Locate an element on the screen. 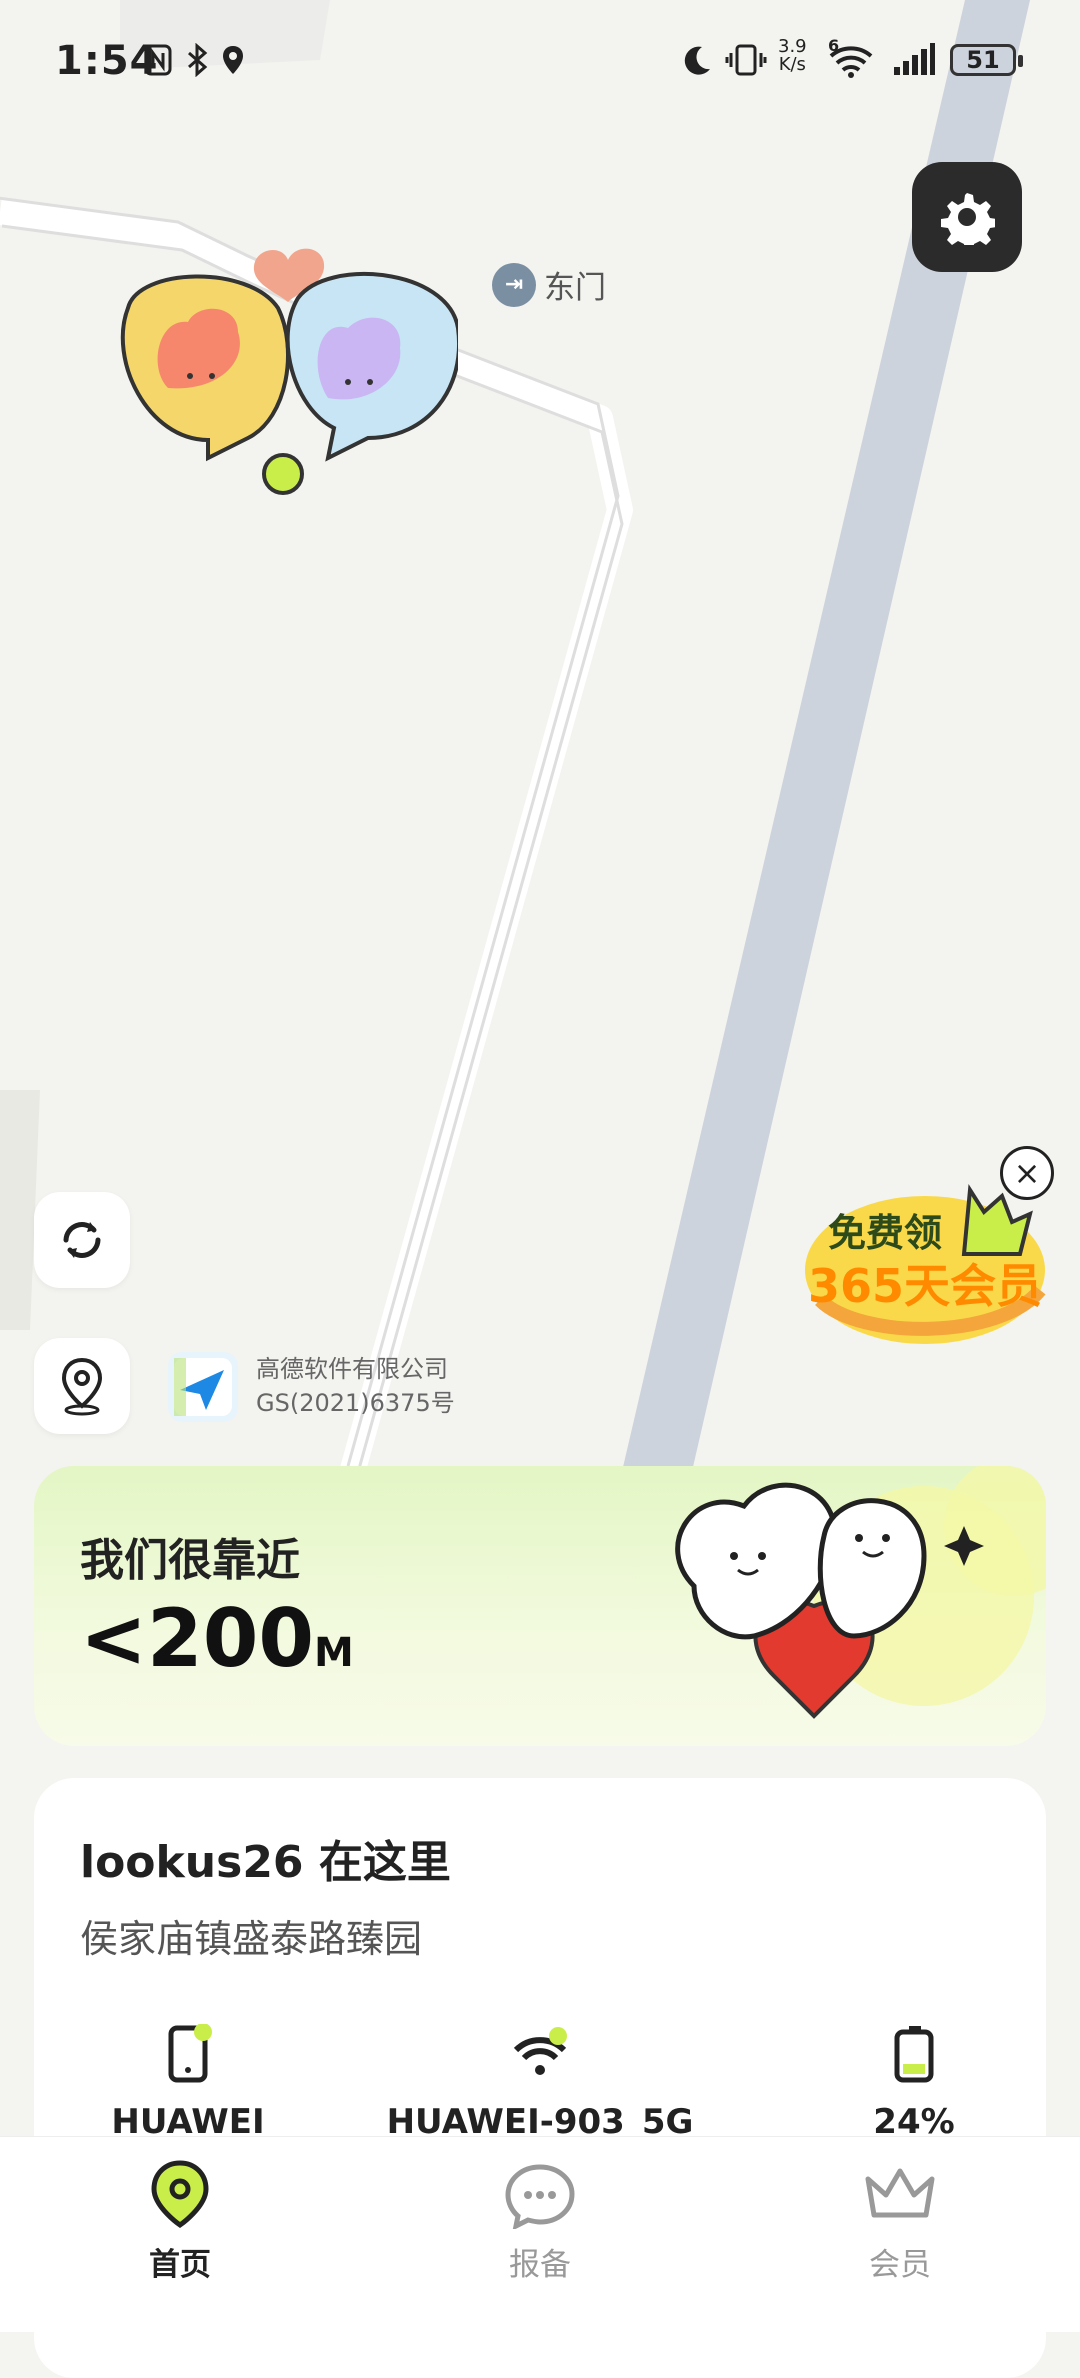 The height and width of the screenshot is (2378, 1080). amap-logo-icon is located at coordinates (203, 1387).